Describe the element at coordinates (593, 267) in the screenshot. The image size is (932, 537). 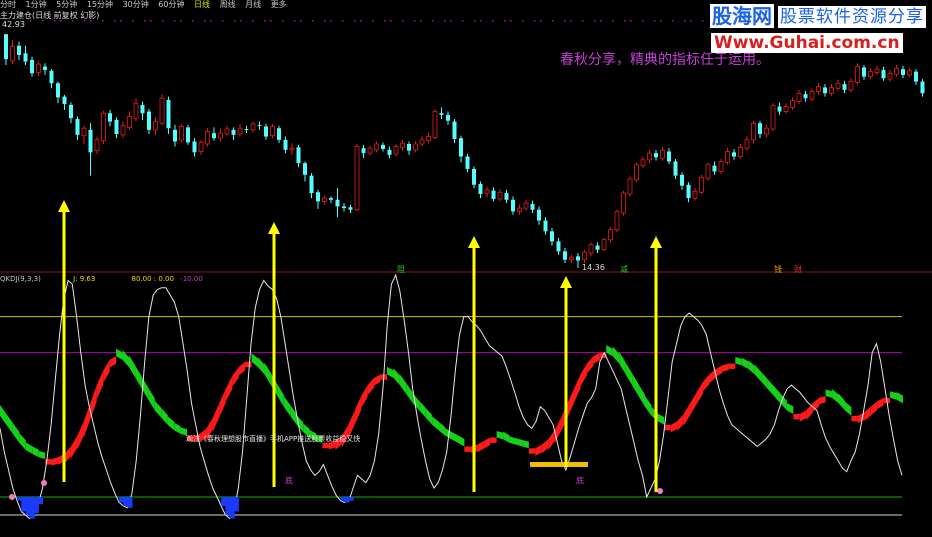
I see `low-price-label: 14.36` at that location.